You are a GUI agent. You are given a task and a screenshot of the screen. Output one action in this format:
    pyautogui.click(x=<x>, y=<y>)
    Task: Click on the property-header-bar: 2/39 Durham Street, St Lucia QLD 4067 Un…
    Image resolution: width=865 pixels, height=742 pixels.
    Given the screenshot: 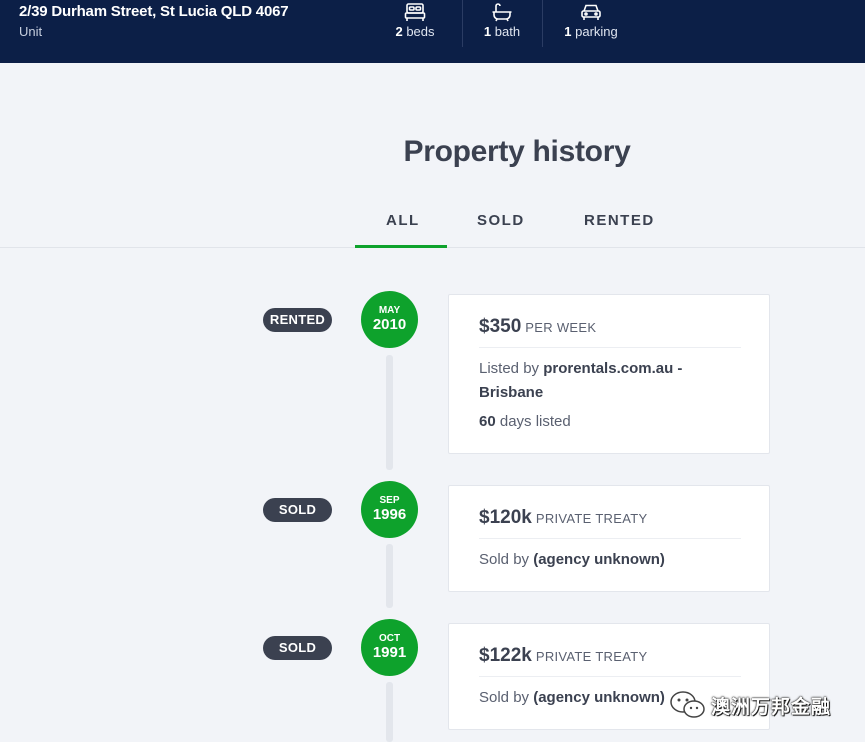 What is the action you would take?
    pyautogui.click(x=432, y=31)
    